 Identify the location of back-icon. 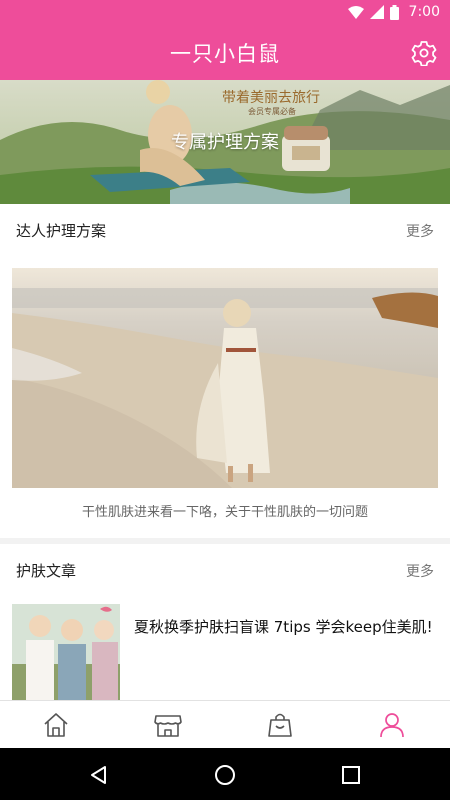
(98, 775).